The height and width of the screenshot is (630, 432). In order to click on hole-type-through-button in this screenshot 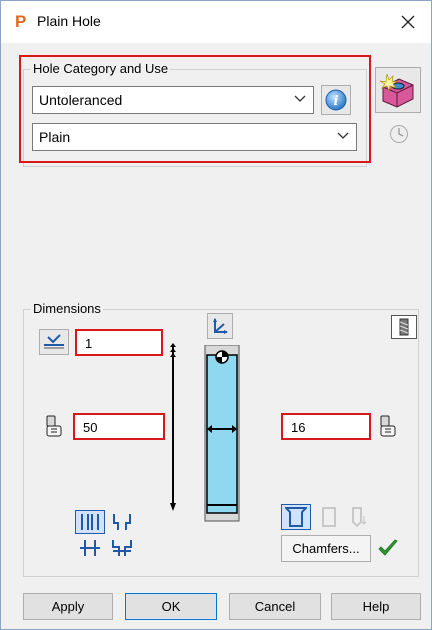, I will do `click(90, 548)`.